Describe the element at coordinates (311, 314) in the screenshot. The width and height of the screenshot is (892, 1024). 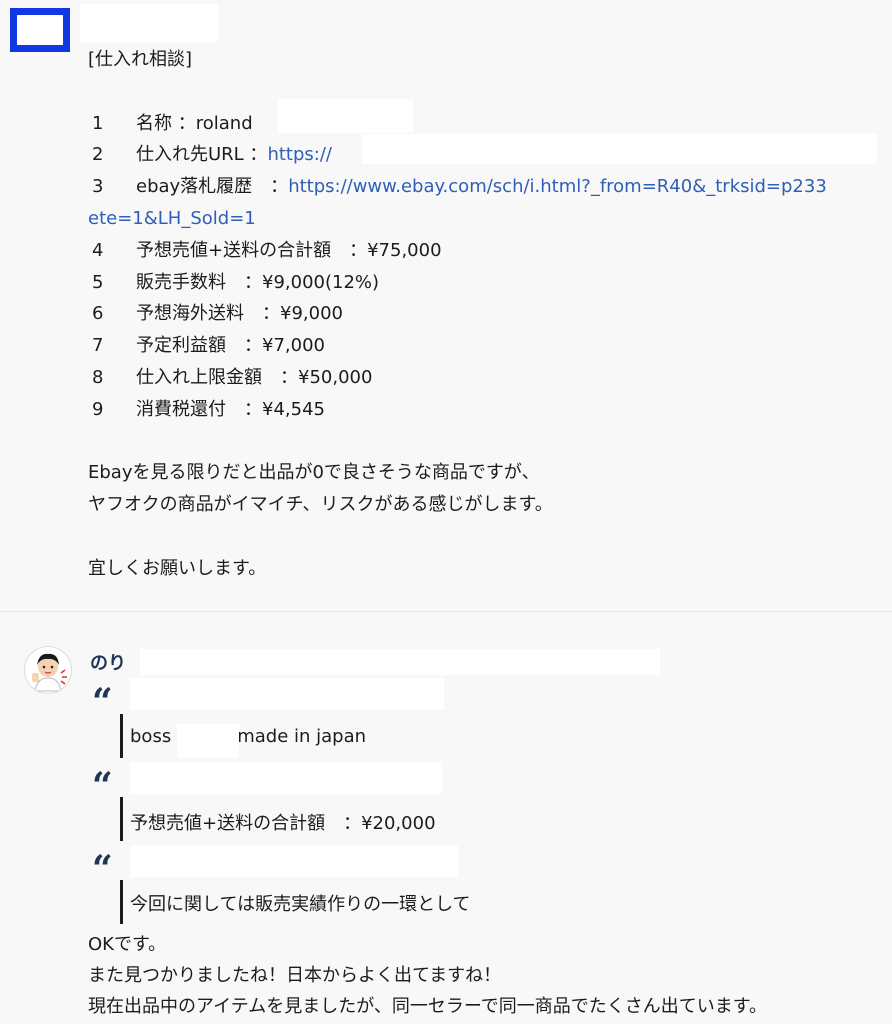
I see `item-value: ¥9,000` at that location.